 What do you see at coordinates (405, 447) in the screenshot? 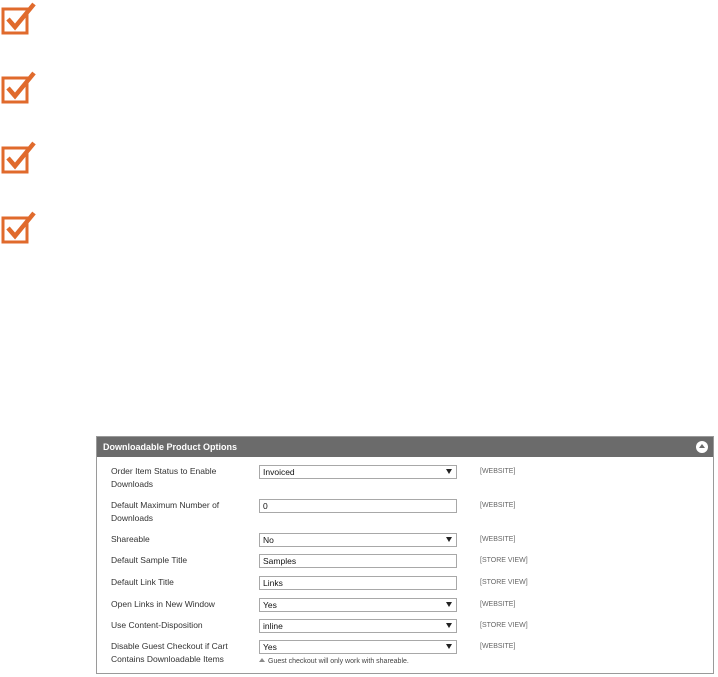
I see `panel-header: Downloadable Product Options` at bounding box center [405, 447].